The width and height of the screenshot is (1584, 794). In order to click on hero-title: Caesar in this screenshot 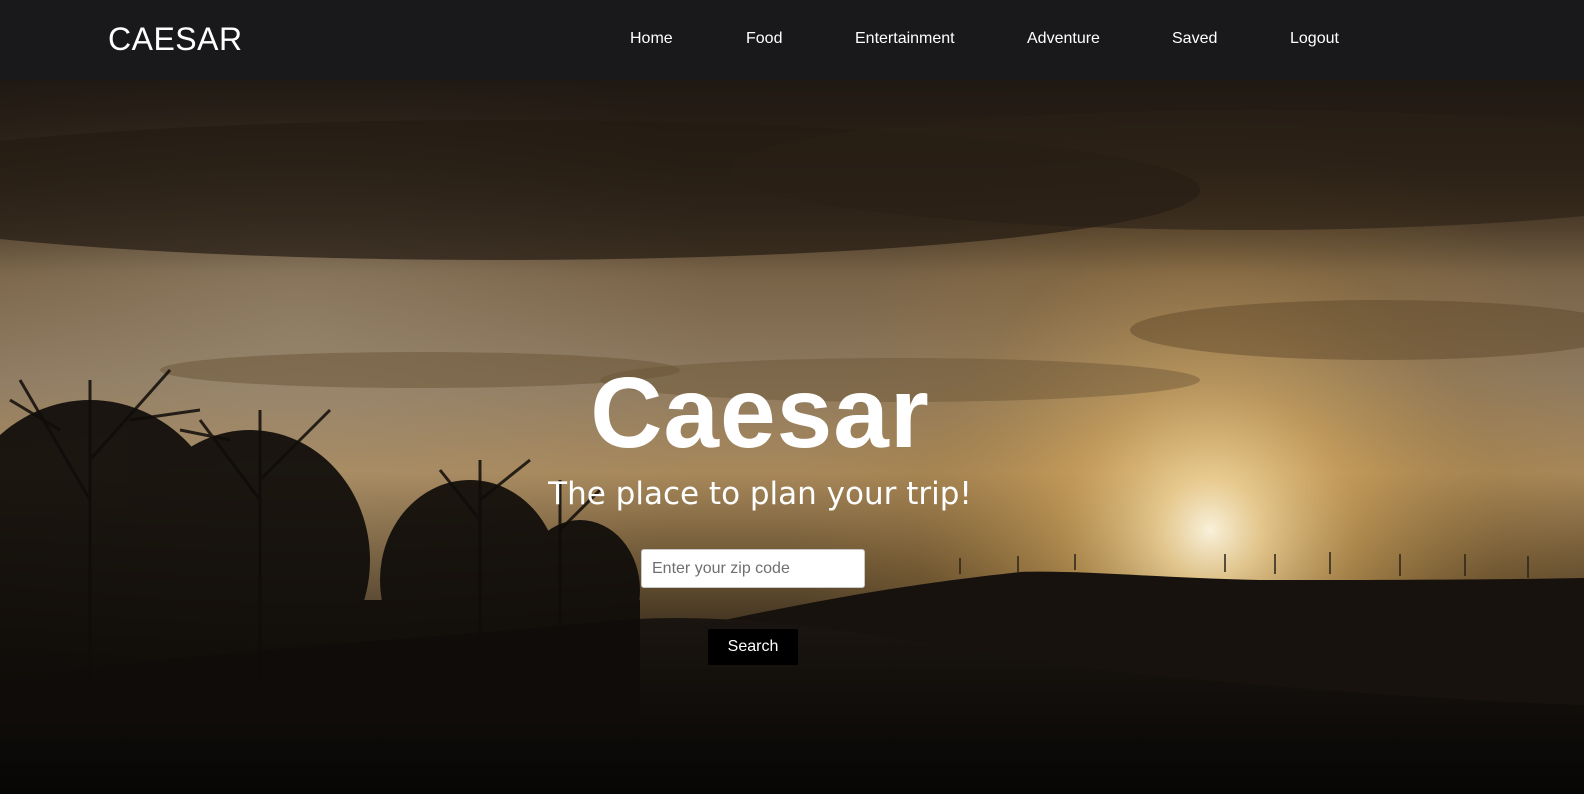, I will do `click(760, 413)`.